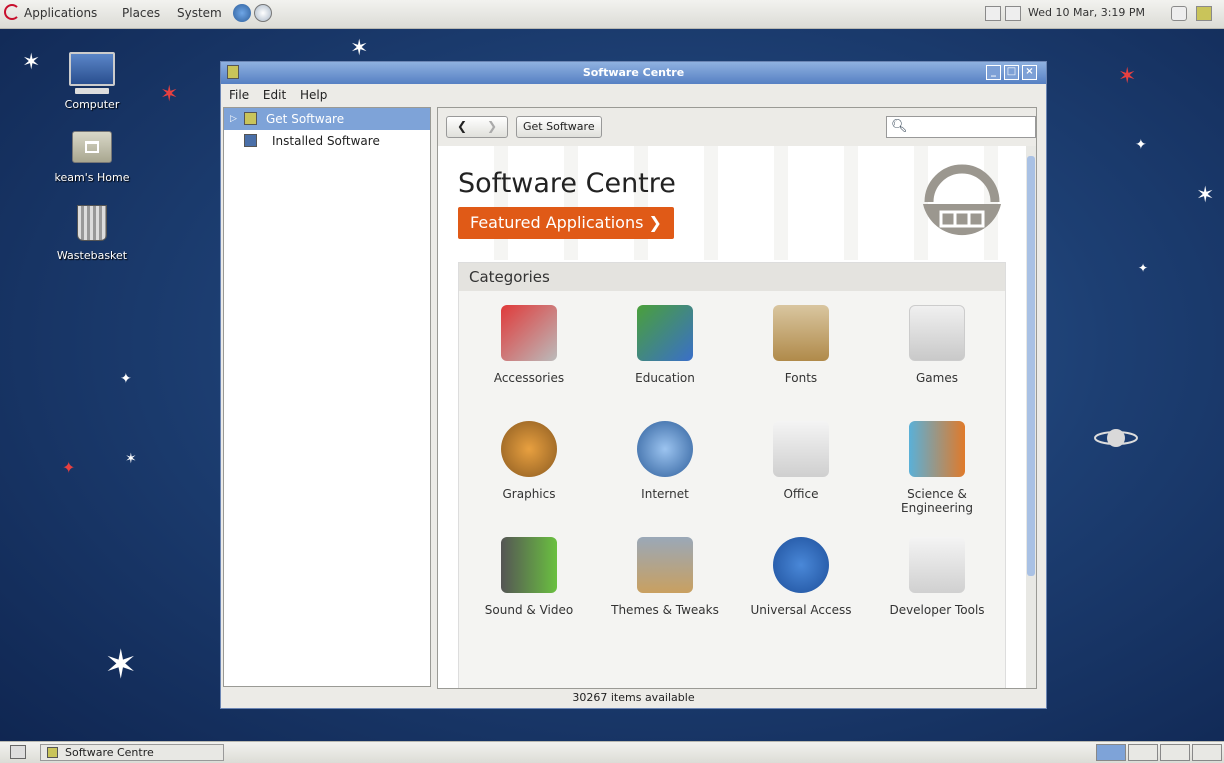  I want to click on system-menu: System, so click(199, 13).